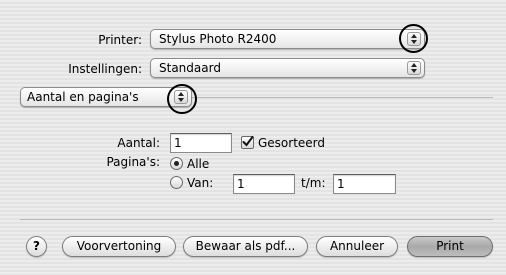 The image size is (506, 275). I want to click on print-button: Print, so click(450, 246).